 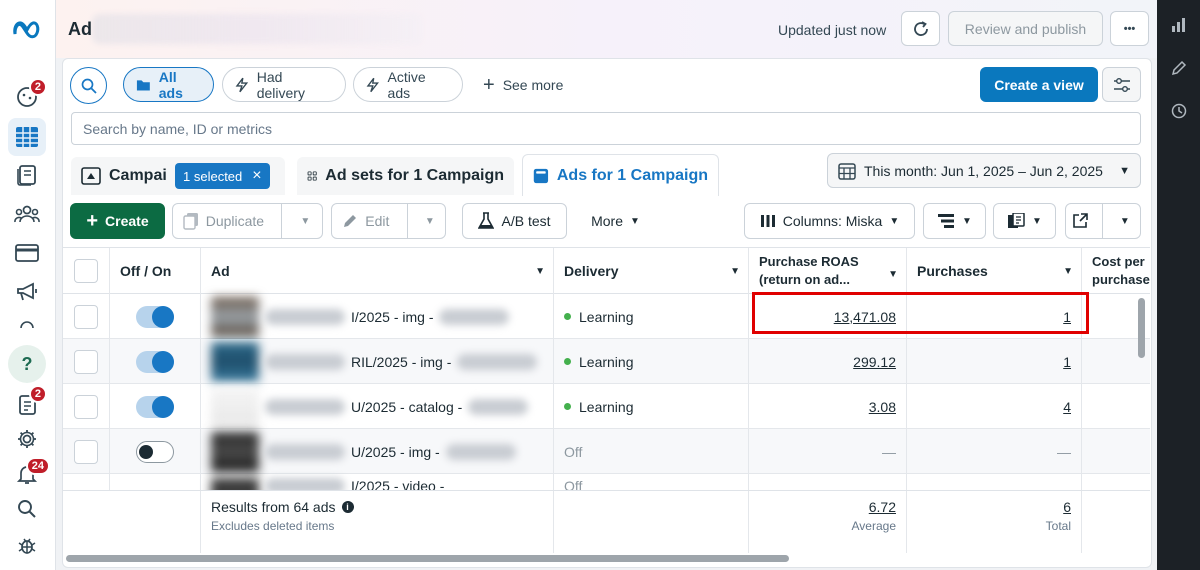 I want to click on history-clock-icon, so click(x=1179, y=111).